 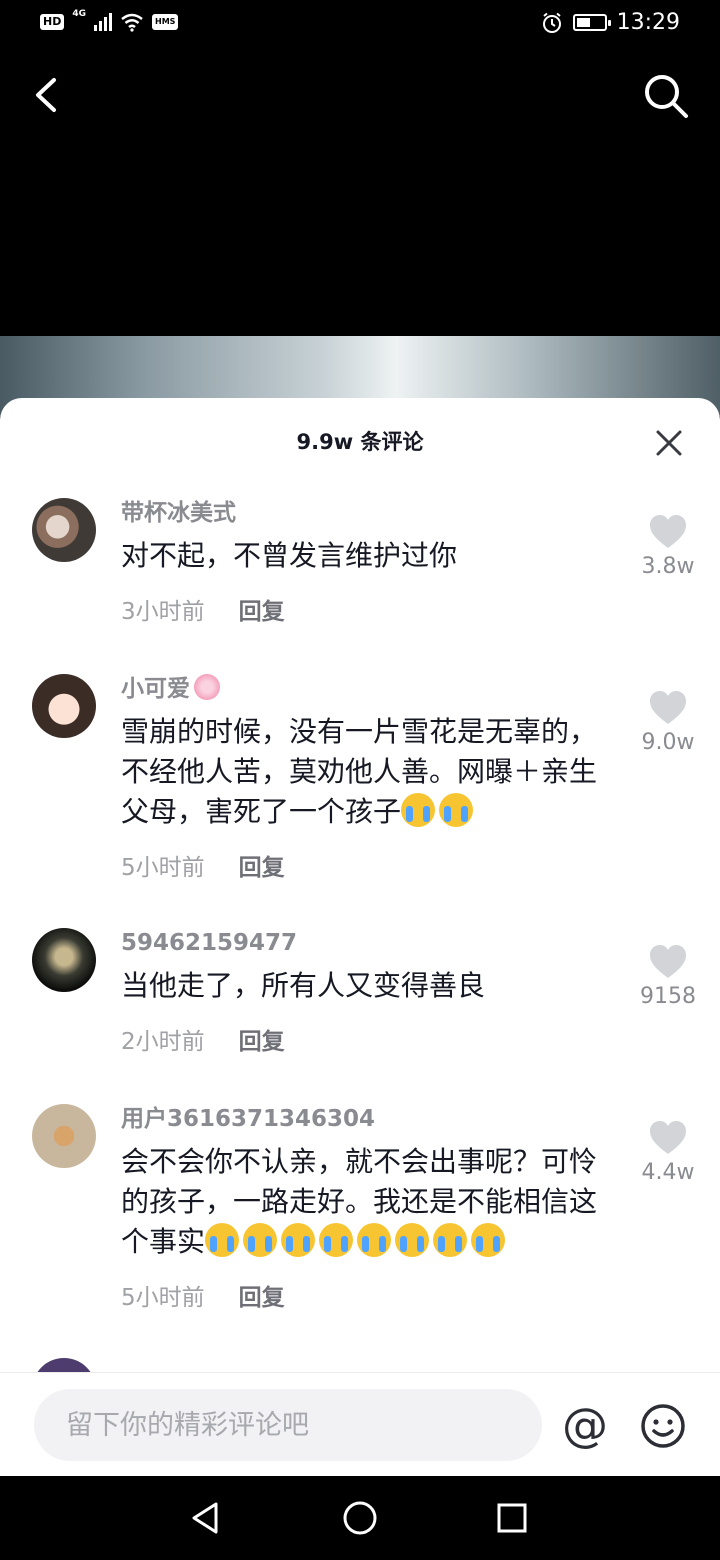 What do you see at coordinates (103, 22) in the screenshot?
I see `signal-icon` at bounding box center [103, 22].